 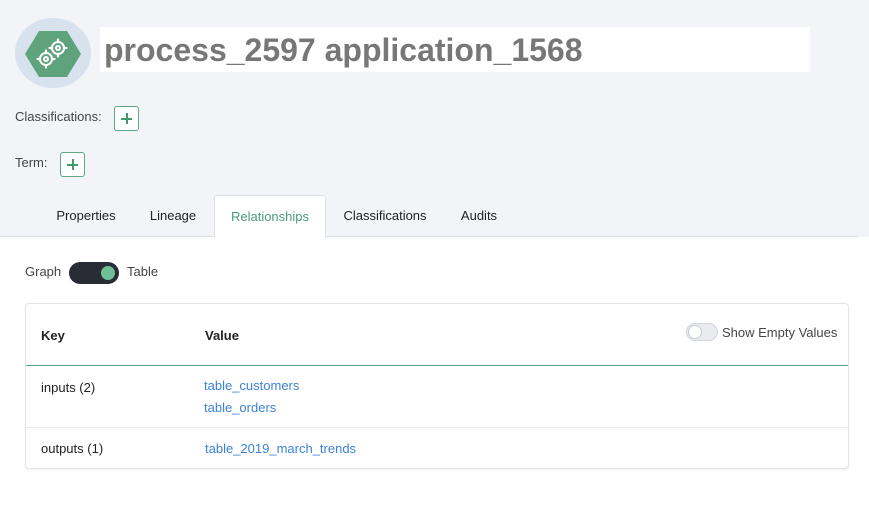 I want to click on key-header: Key, so click(x=53, y=335).